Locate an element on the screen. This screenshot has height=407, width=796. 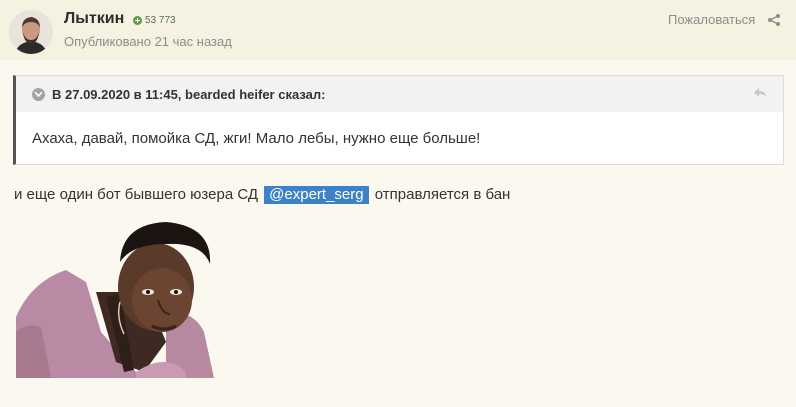
share-icon is located at coordinates (774, 20).